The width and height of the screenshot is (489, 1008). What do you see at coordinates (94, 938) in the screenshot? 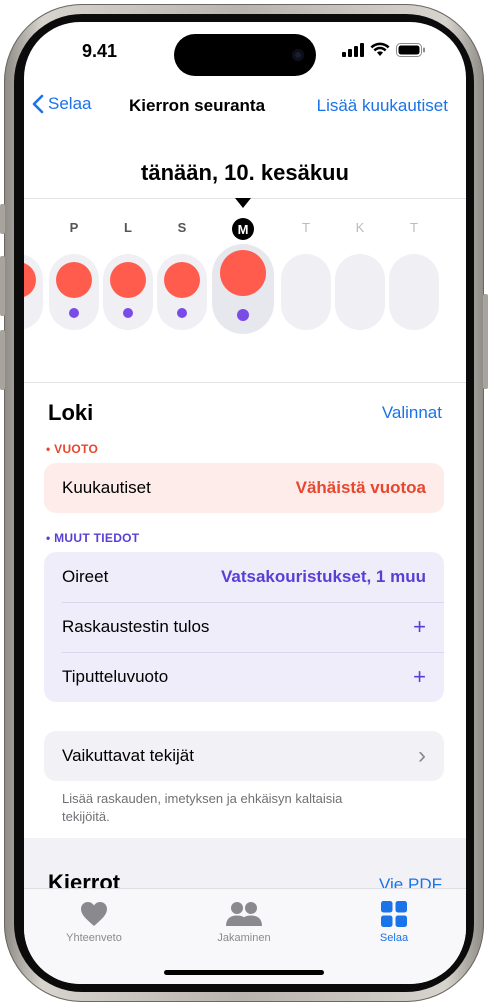
I see `tab-summary-label: Yhteenveto` at bounding box center [94, 938].